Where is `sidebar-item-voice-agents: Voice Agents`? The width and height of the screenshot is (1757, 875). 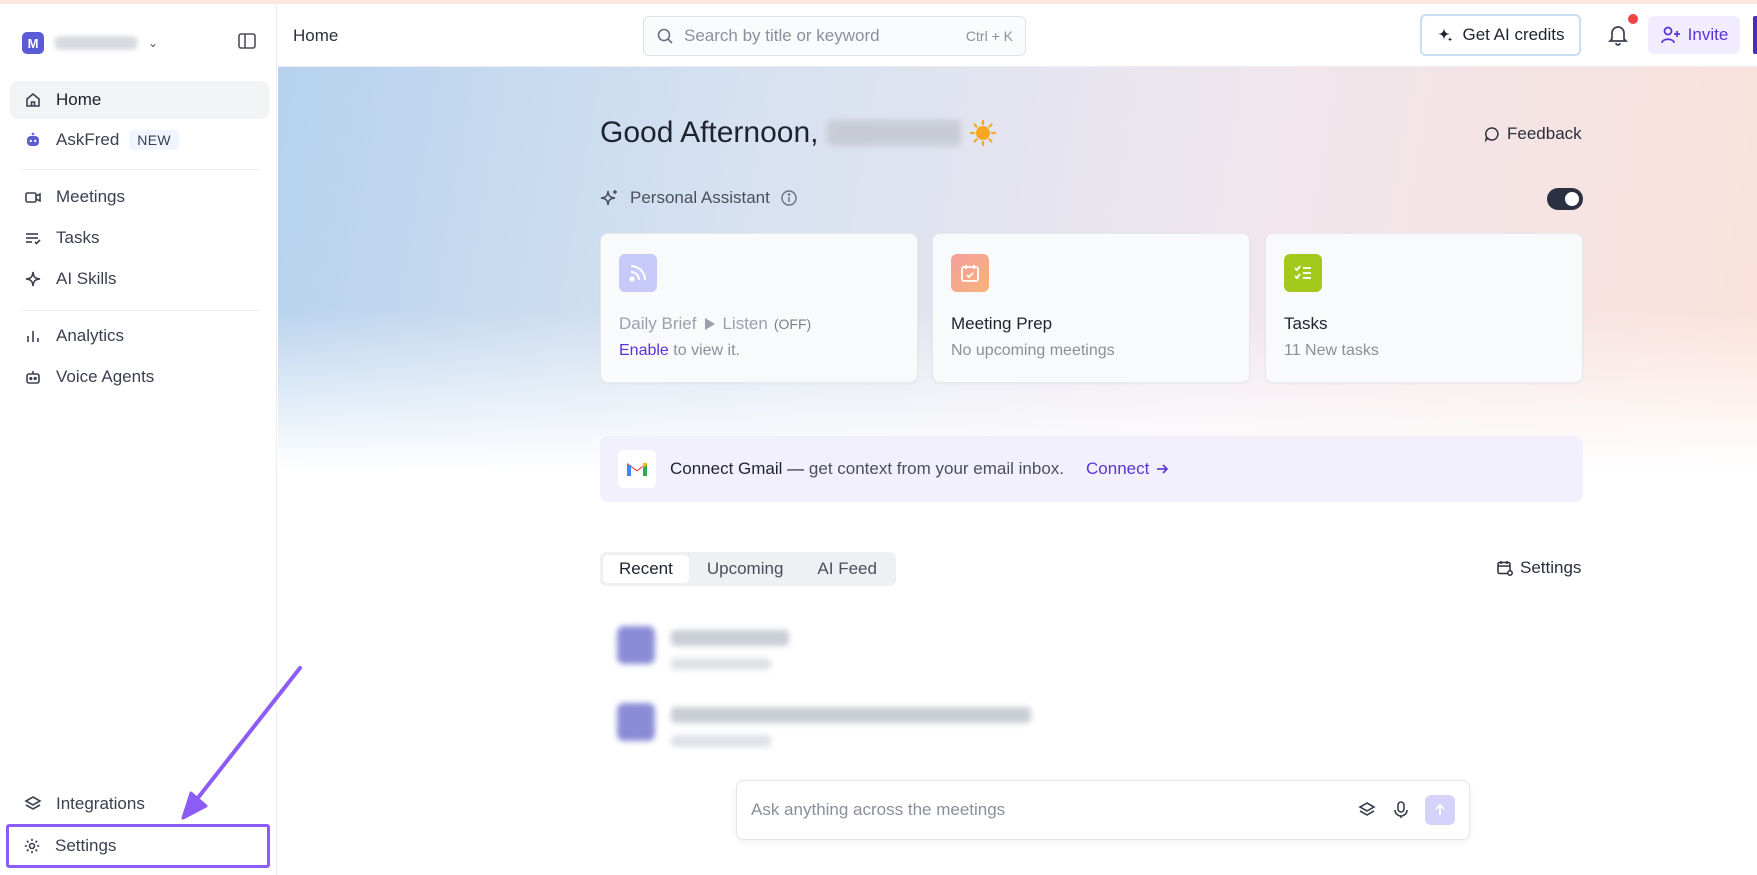 sidebar-item-voice-agents: Voice Agents is located at coordinates (139, 377).